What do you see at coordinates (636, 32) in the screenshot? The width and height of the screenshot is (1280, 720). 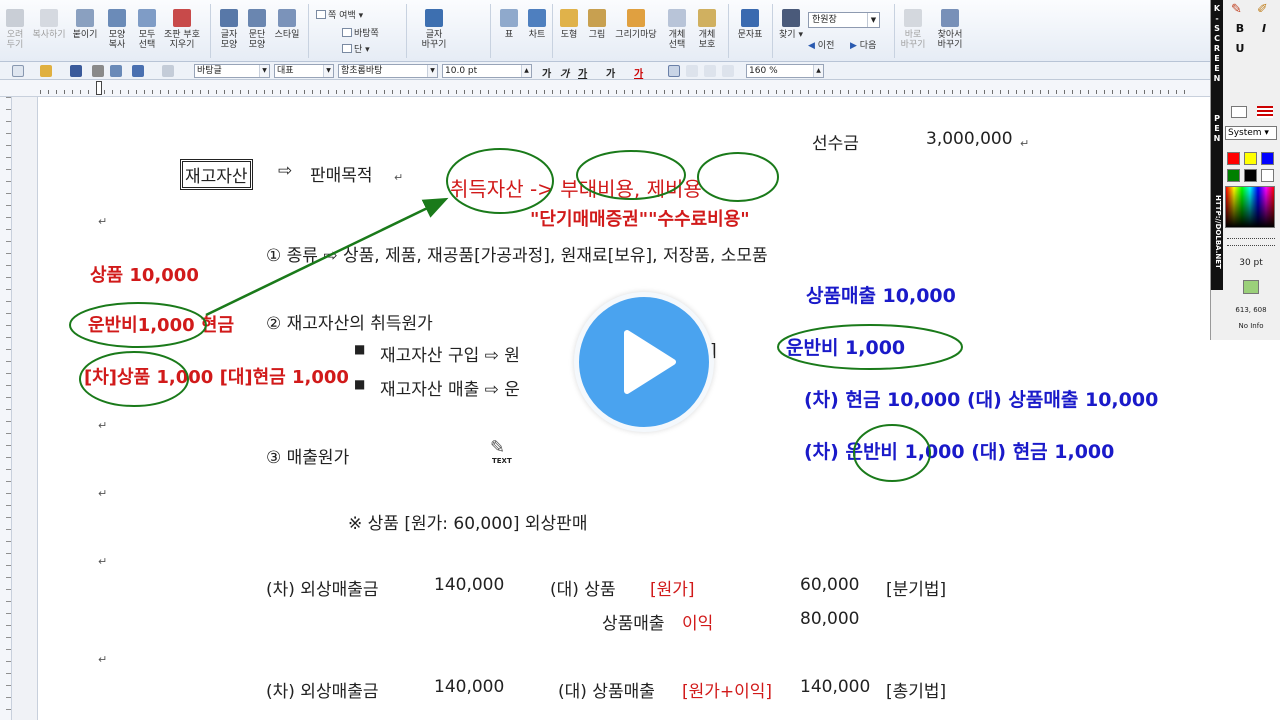 I see `drawing-gallery-button: 그리기마당` at bounding box center [636, 32].